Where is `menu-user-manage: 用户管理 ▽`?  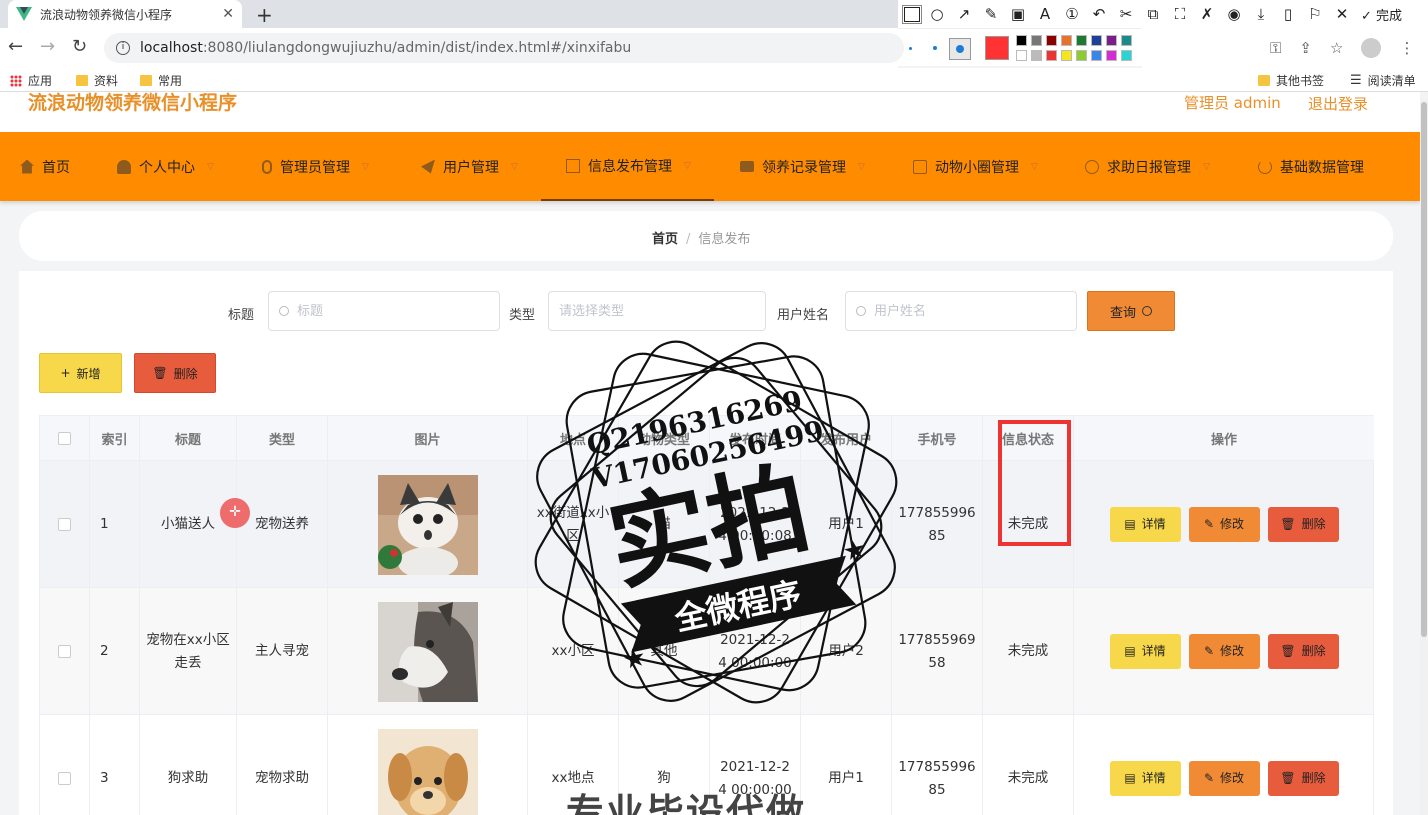
menu-user-manage: 用户管理 ▽ is located at coordinates (469, 166).